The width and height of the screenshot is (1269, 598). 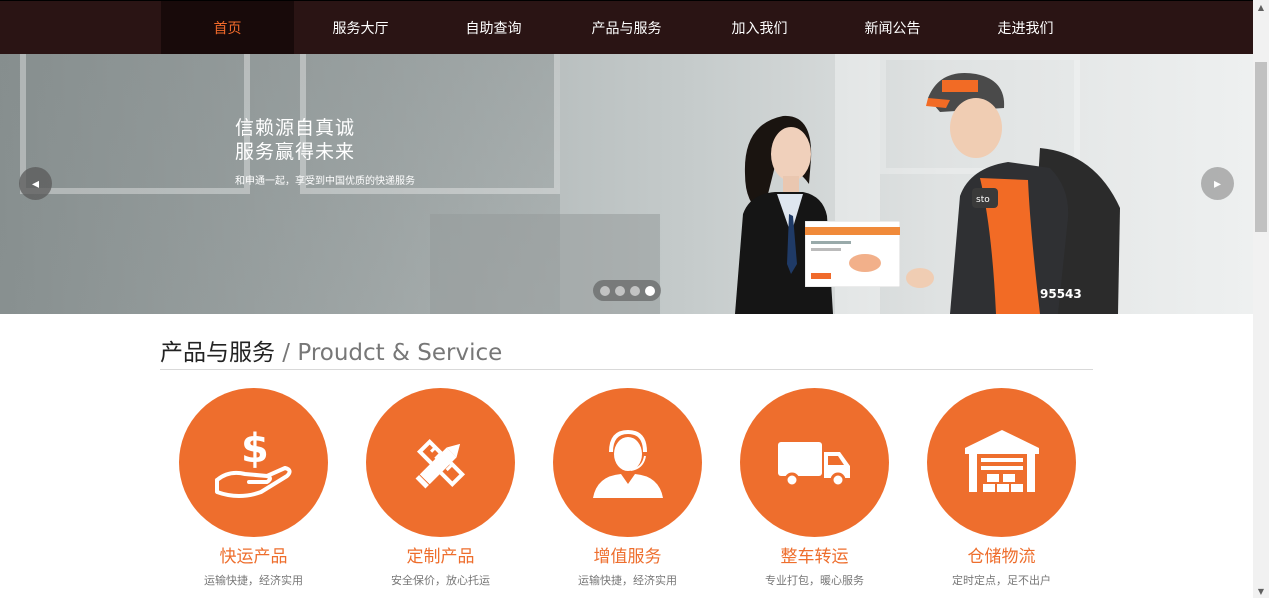 I want to click on carousel-indicator, so click(x=627, y=290).